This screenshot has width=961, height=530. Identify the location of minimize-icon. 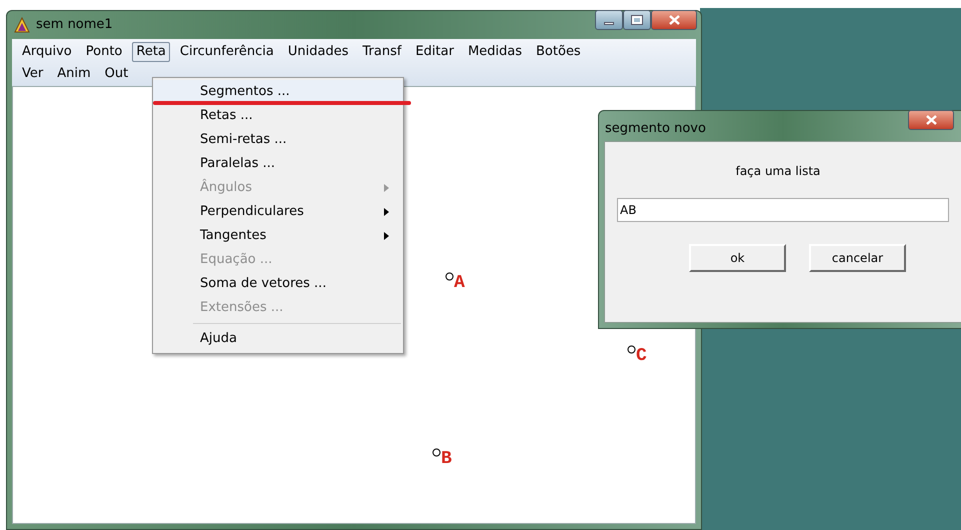
(609, 23).